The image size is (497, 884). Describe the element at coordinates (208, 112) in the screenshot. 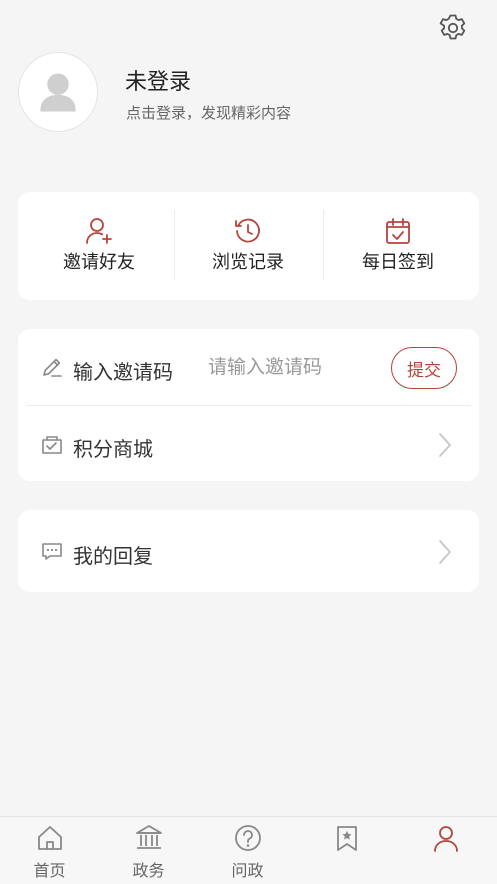

I see `login-subtitle: 点击登录，发现精彩内容` at that location.